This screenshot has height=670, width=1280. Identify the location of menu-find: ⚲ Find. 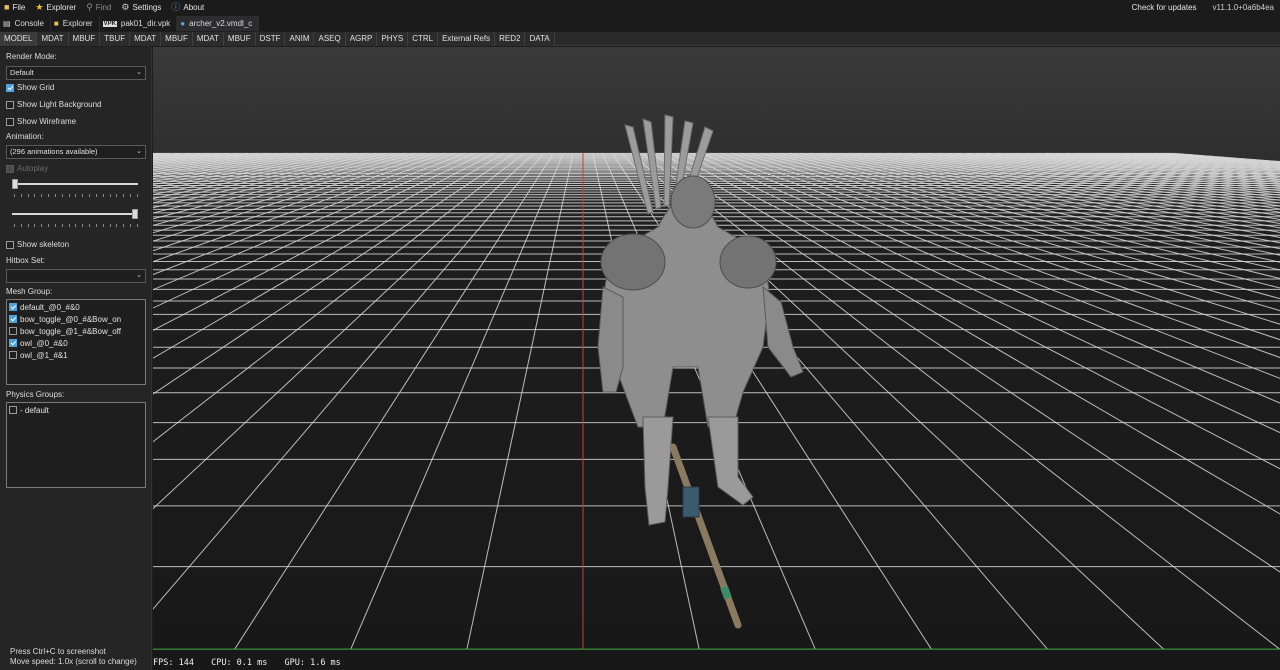
(99, 7).